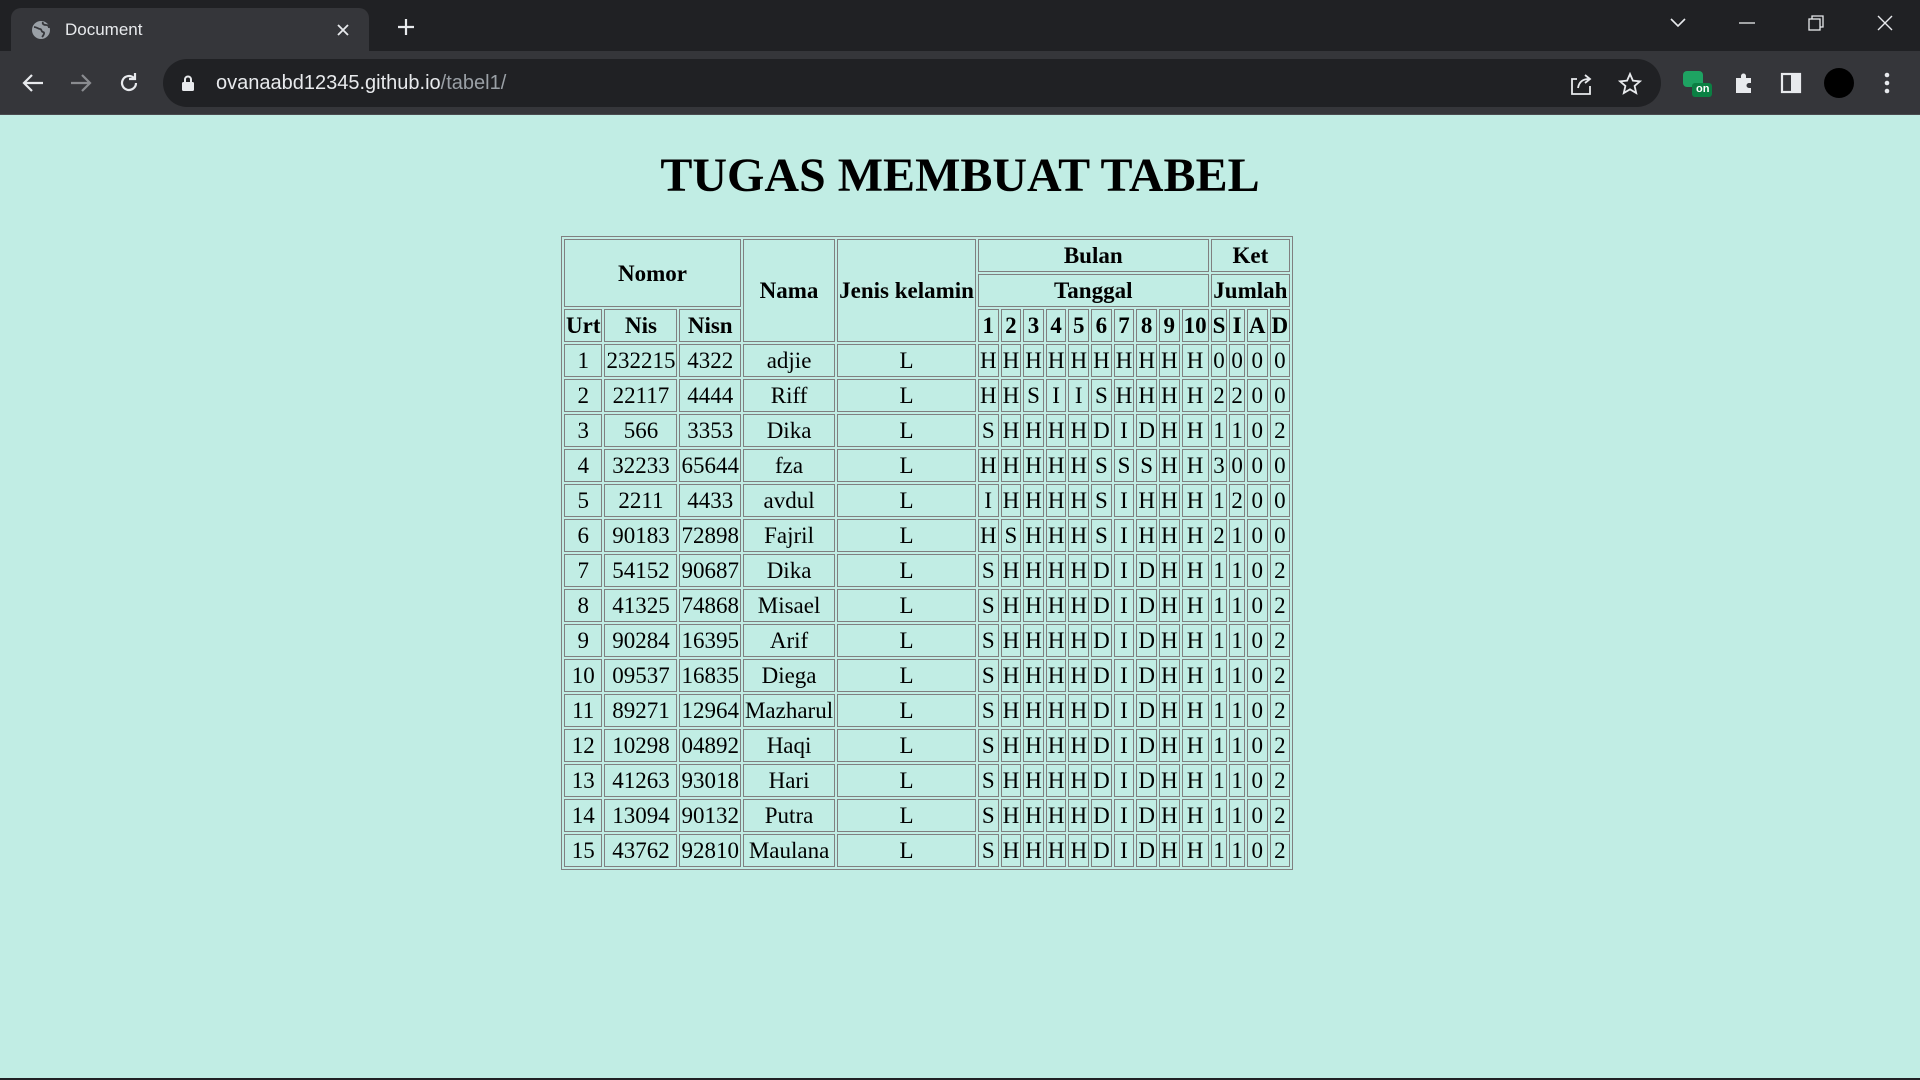 The image size is (1920, 1080). I want to click on extensions-puzzle-icon, so click(1744, 83).